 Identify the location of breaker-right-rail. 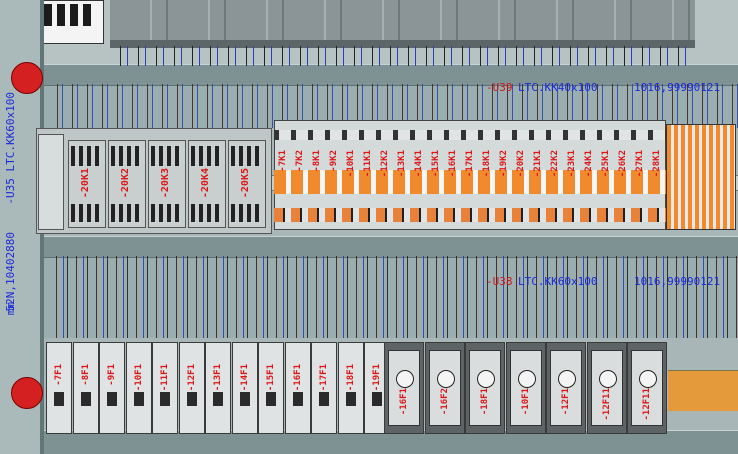
(703, 390).